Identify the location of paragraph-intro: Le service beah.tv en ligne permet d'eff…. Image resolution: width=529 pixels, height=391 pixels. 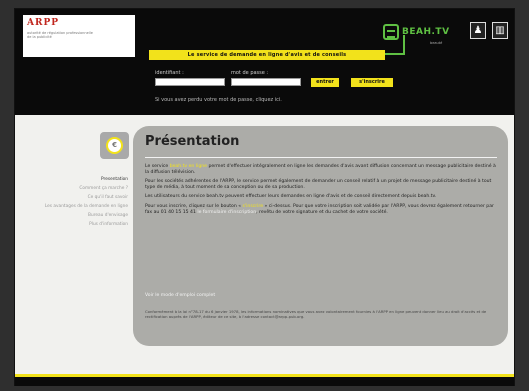
(321, 169).